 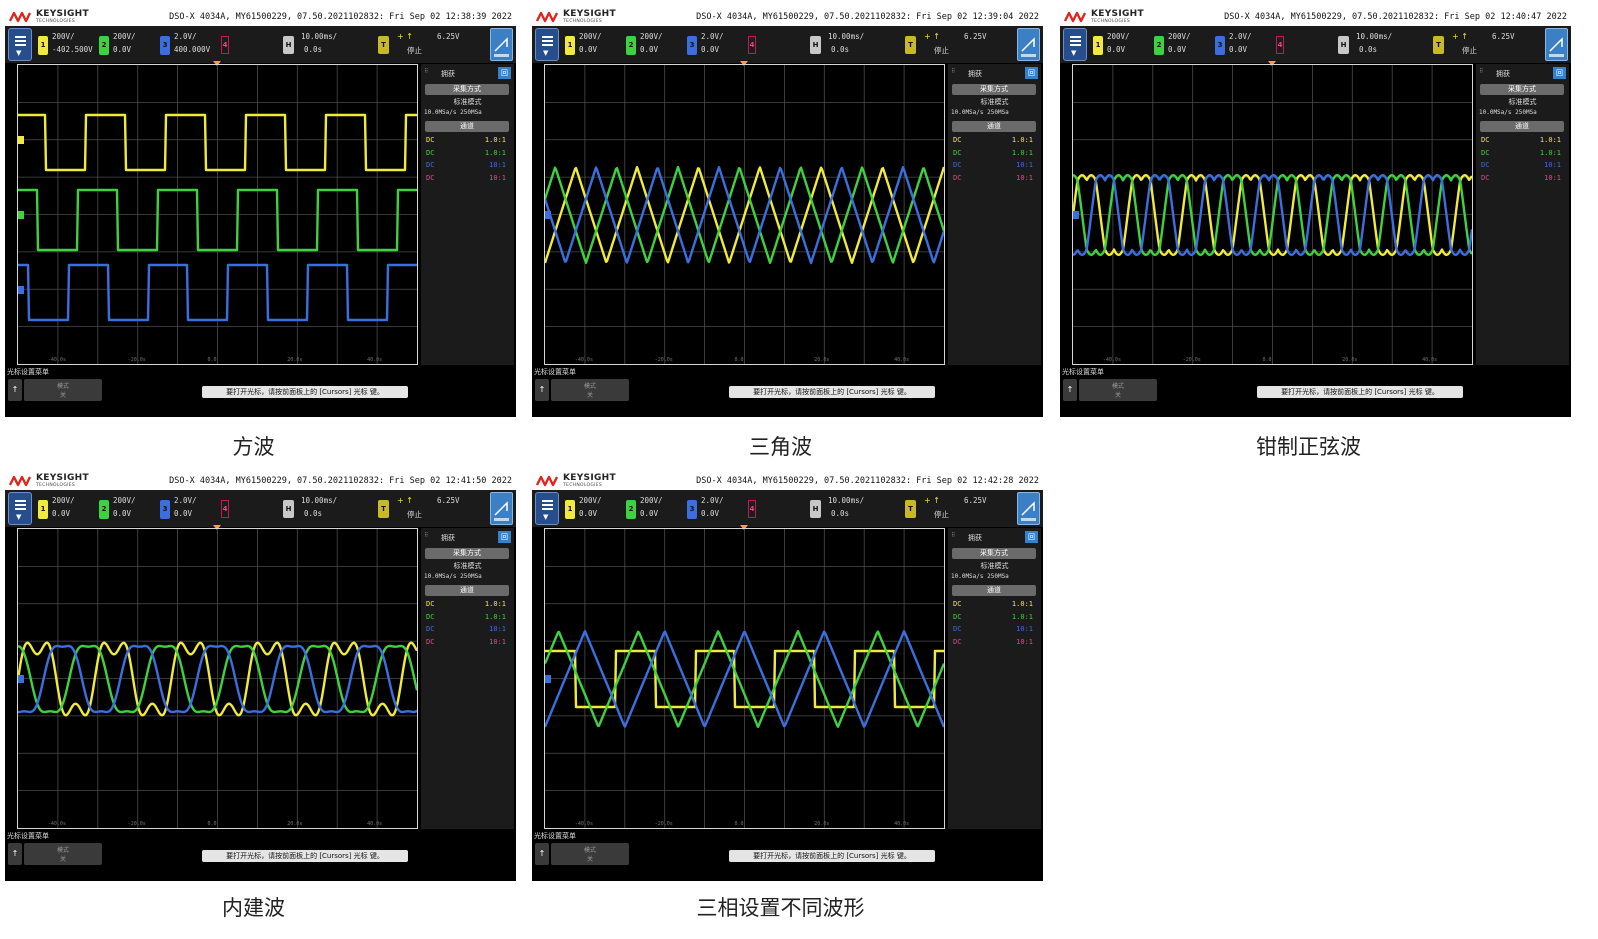 I want to click on side-channel-4-probe: 10:1, so click(x=497, y=177).